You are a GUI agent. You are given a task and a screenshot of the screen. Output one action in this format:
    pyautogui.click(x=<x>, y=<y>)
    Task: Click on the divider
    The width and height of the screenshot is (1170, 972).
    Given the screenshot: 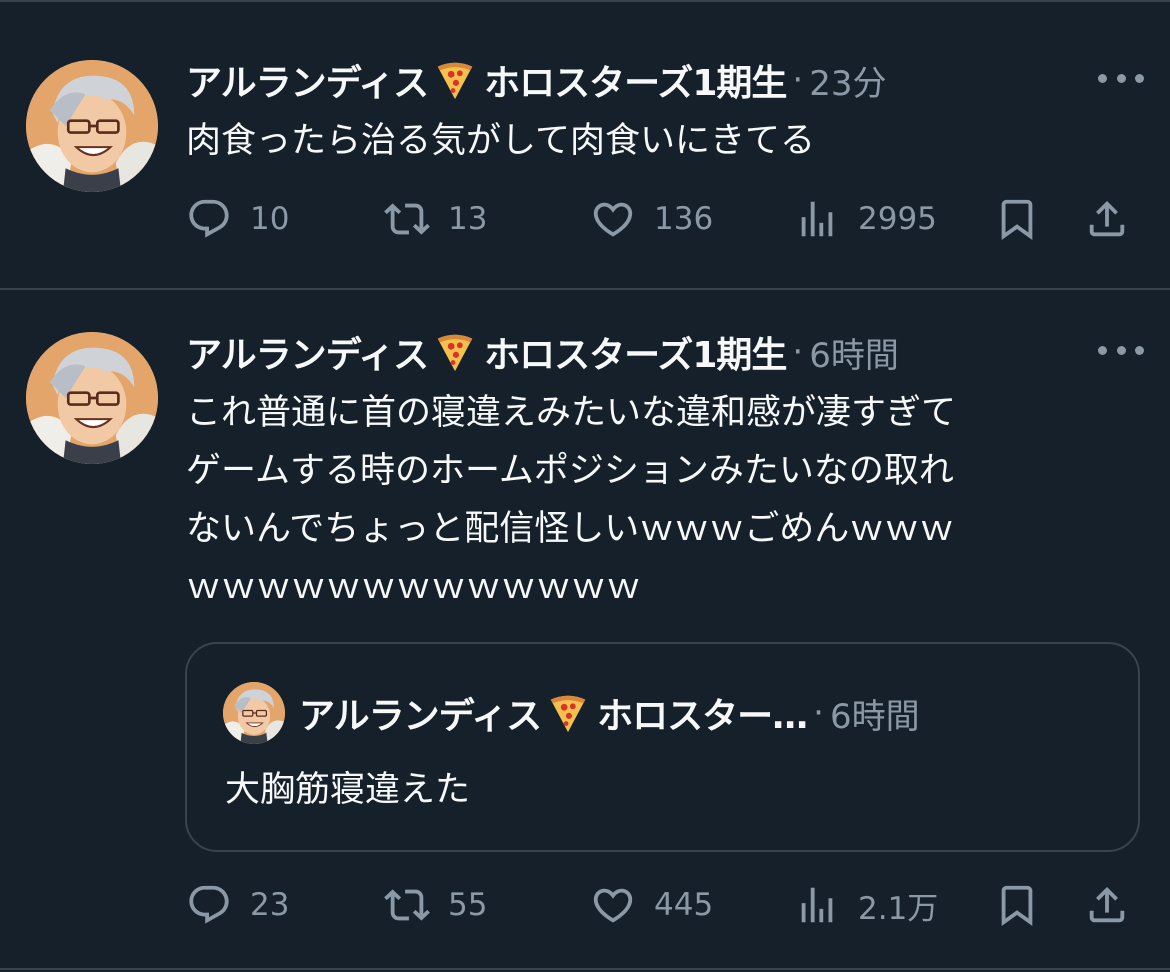 What is the action you would take?
    pyautogui.click(x=585, y=969)
    